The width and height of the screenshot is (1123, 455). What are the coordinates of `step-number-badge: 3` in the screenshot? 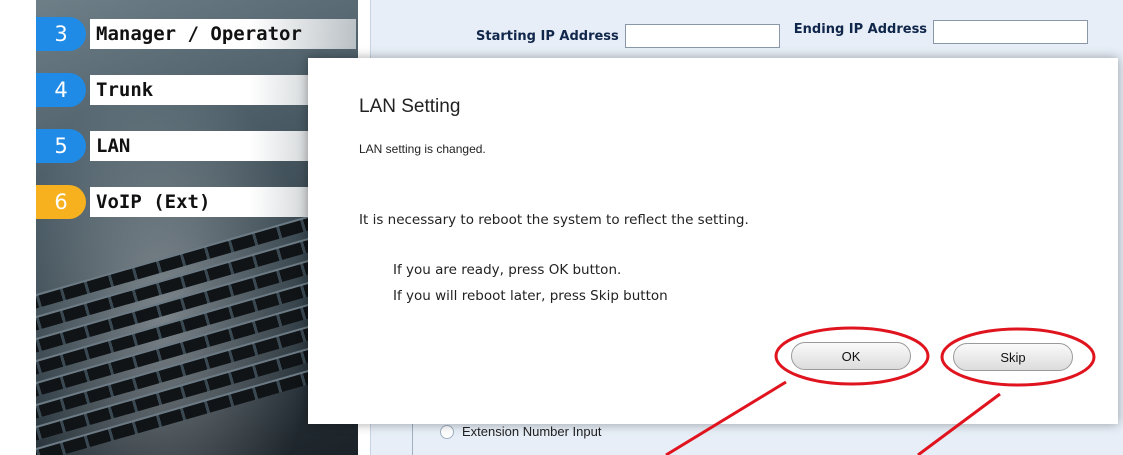 It's located at (61, 34).